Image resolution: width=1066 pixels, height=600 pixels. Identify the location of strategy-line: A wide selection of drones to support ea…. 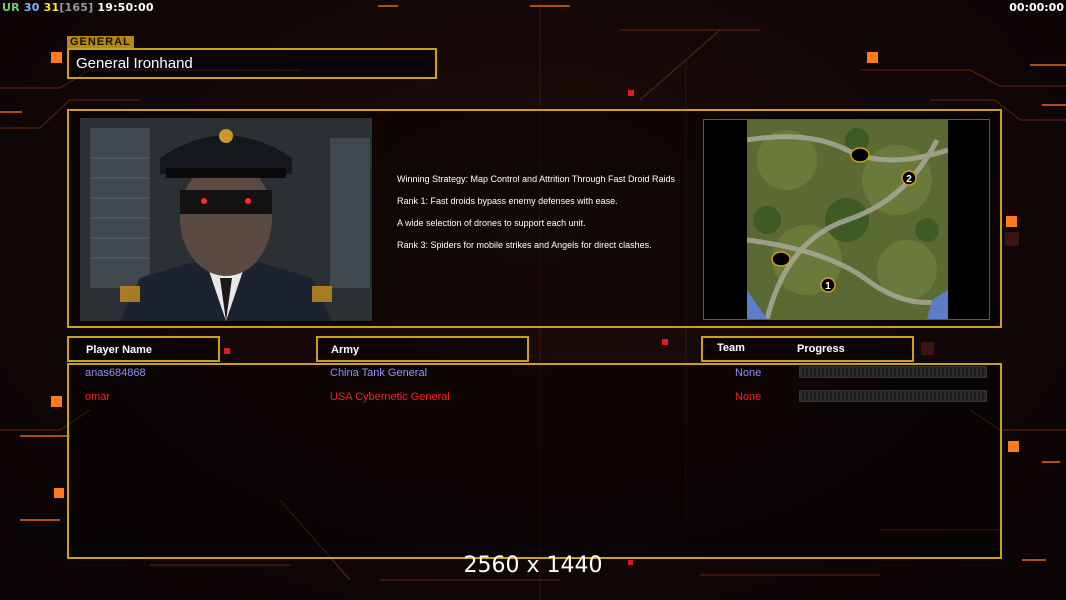
(491, 223).